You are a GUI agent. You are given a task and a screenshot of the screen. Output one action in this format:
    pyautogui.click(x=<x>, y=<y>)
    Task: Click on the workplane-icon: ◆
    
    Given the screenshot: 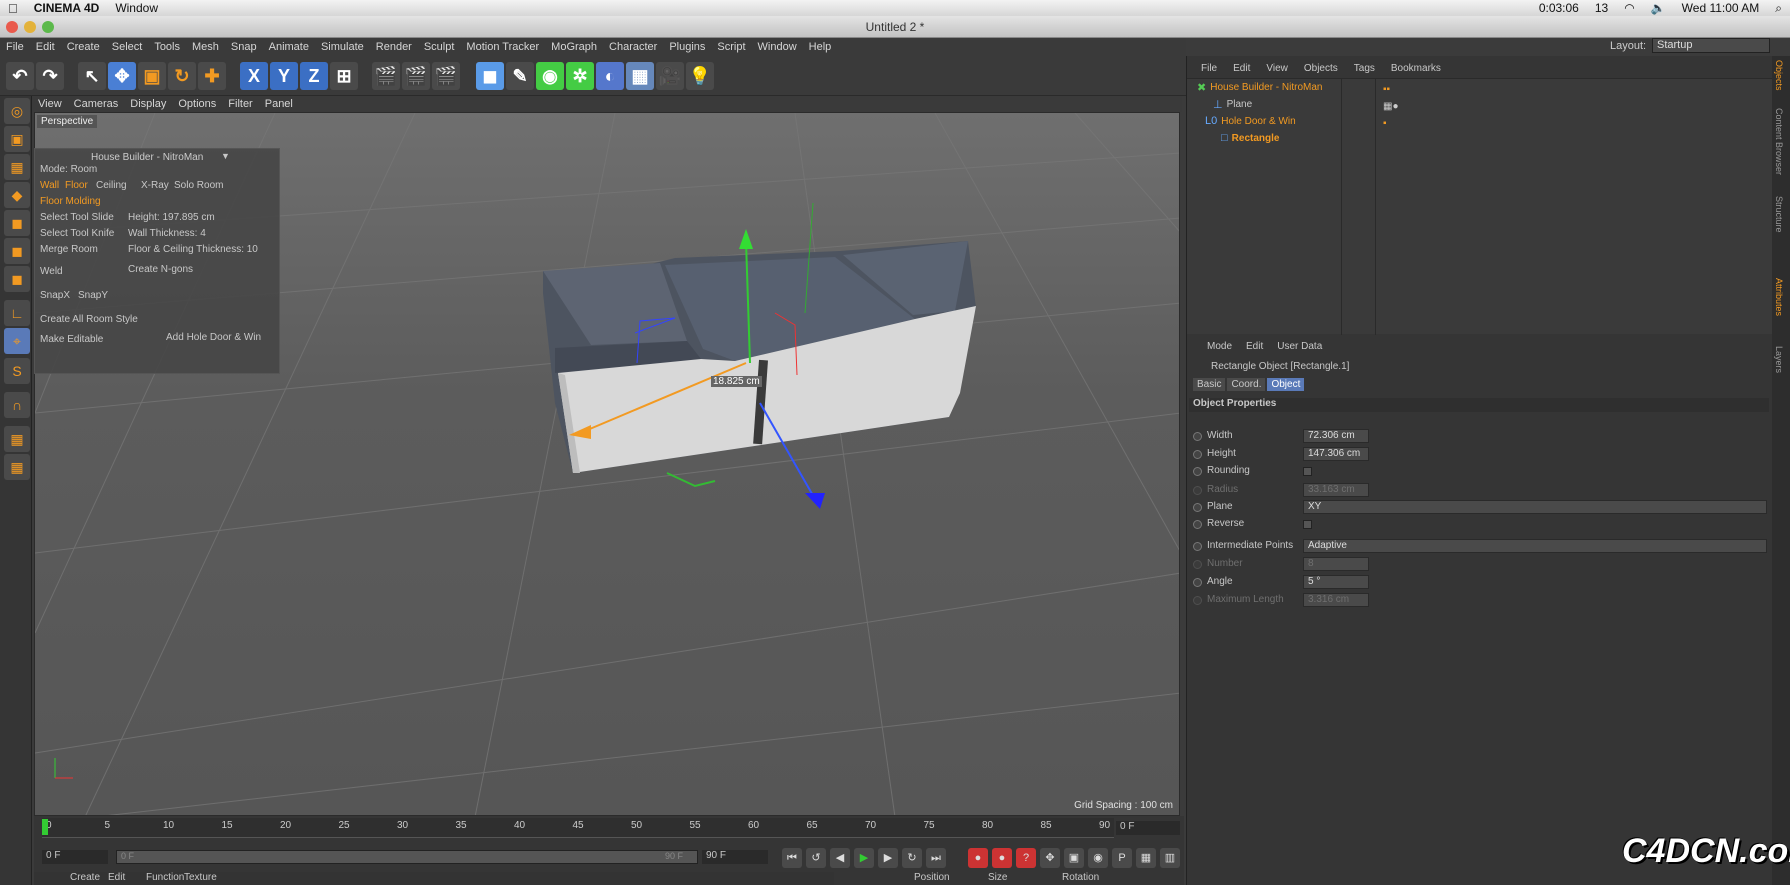 What is the action you would take?
    pyautogui.click(x=17, y=195)
    